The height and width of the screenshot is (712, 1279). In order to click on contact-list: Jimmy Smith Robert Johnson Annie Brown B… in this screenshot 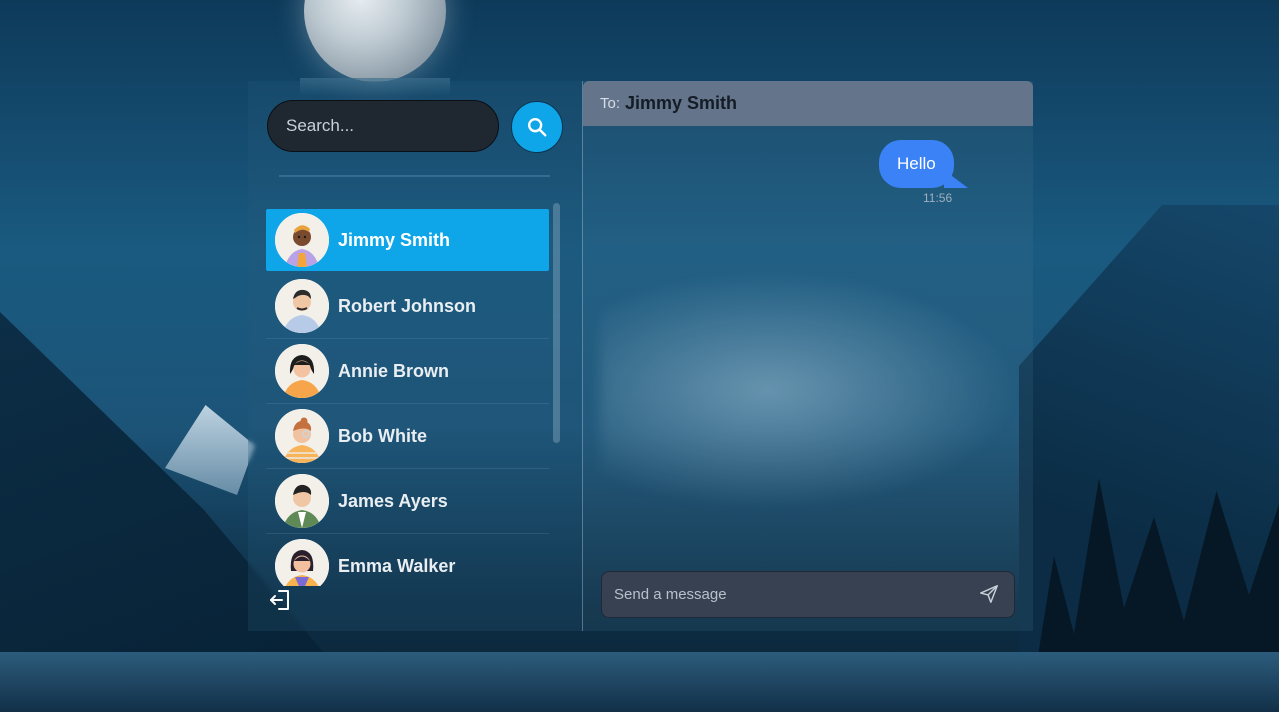, I will do `click(407, 397)`.